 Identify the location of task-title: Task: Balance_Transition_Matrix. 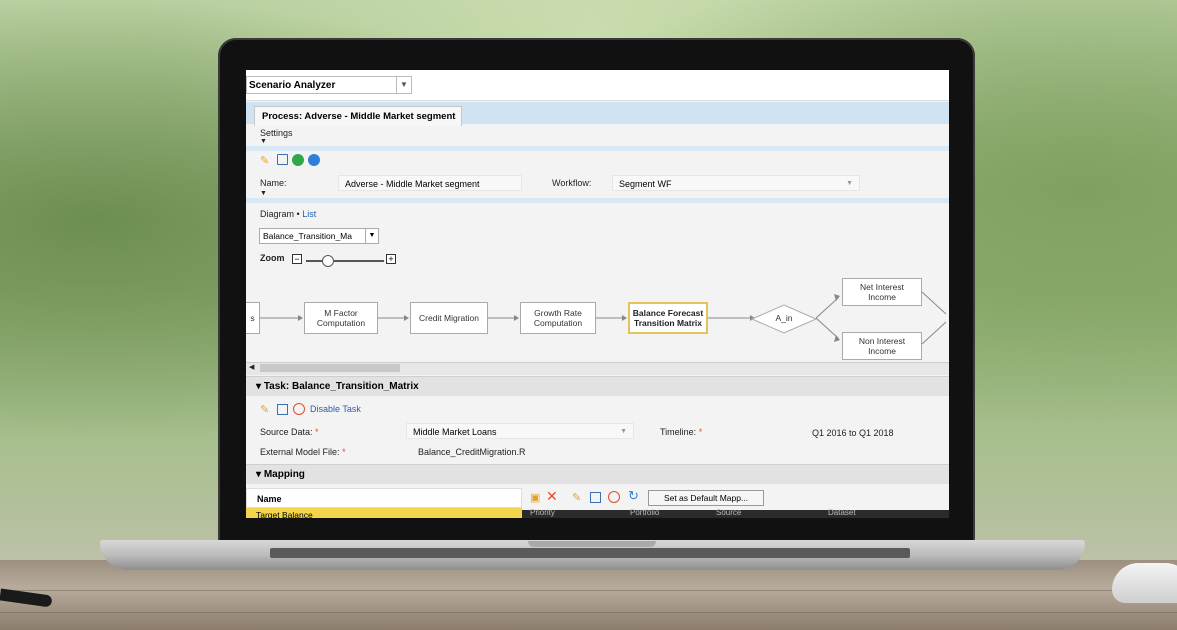
(341, 386).